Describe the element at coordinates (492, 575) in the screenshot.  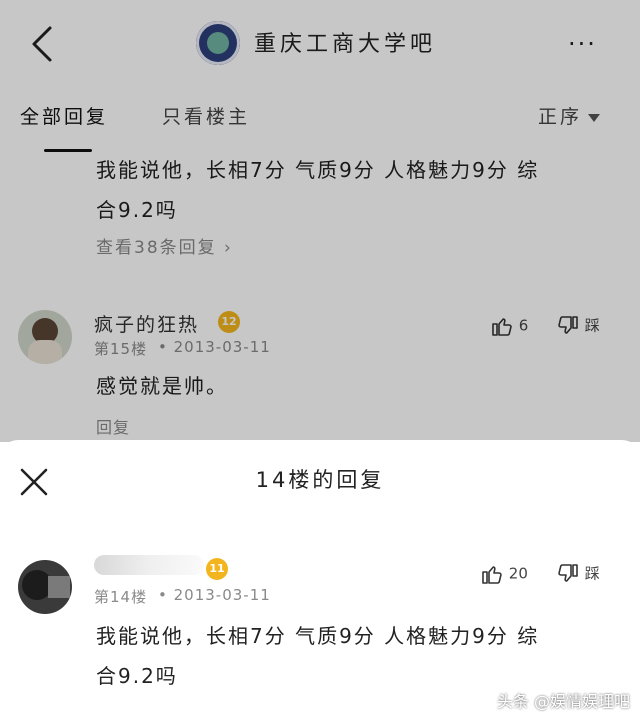
I see `thumbs-up-icon` at that location.